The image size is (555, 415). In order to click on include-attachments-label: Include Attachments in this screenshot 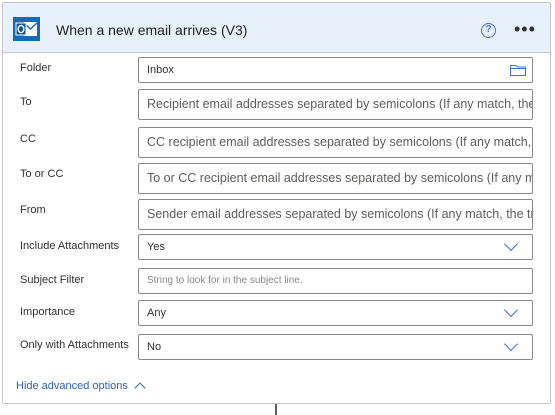, I will do `click(70, 246)`.